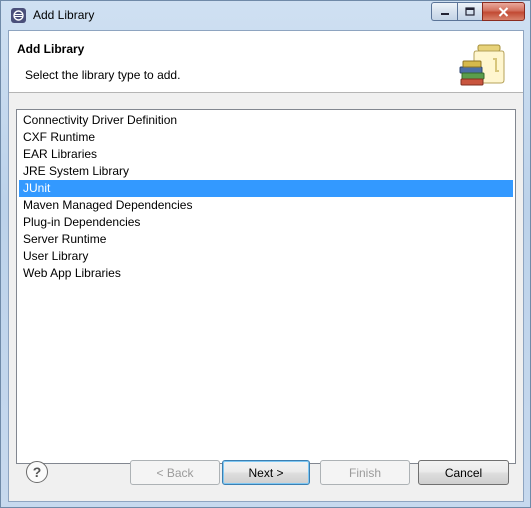 This screenshot has width=531, height=508. Describe the element at coordinates (64, 15) in the screenshot. I see `window-title: Add Library` at that location.